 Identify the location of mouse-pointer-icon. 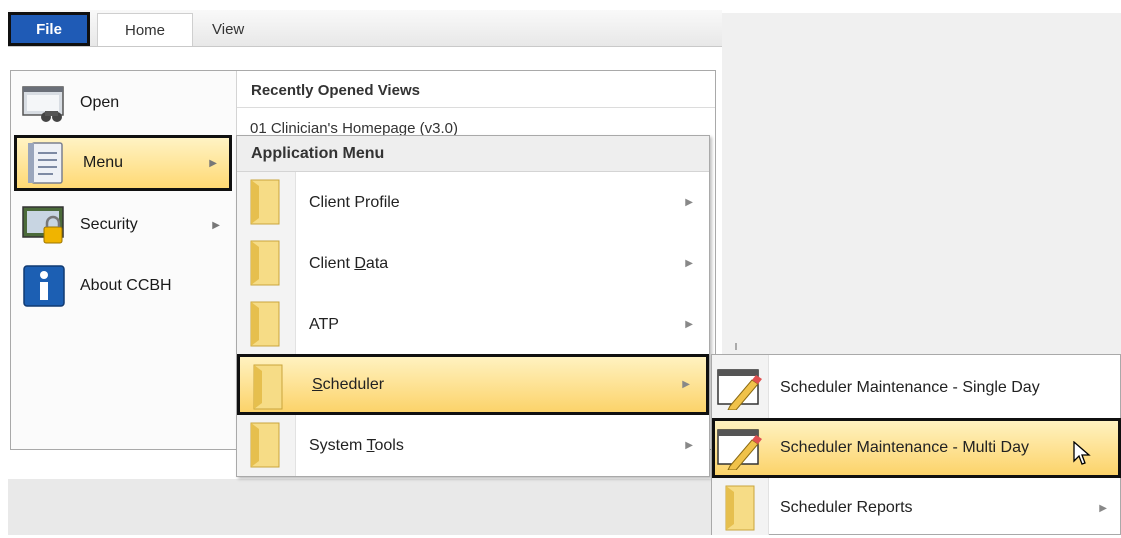
(1082, 453).